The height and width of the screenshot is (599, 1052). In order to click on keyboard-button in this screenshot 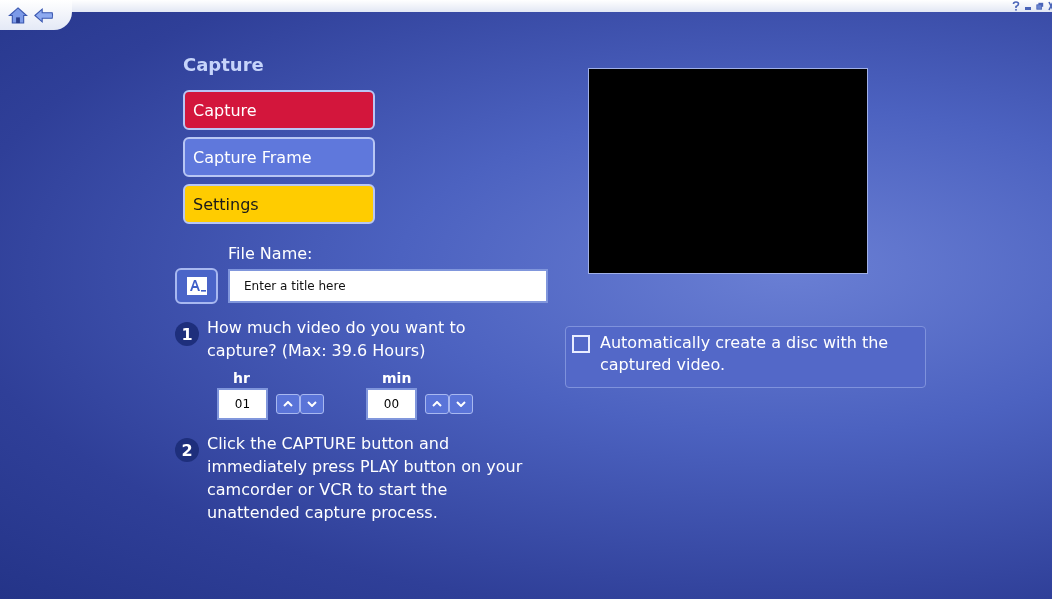, I will do `click(196, 286)`.